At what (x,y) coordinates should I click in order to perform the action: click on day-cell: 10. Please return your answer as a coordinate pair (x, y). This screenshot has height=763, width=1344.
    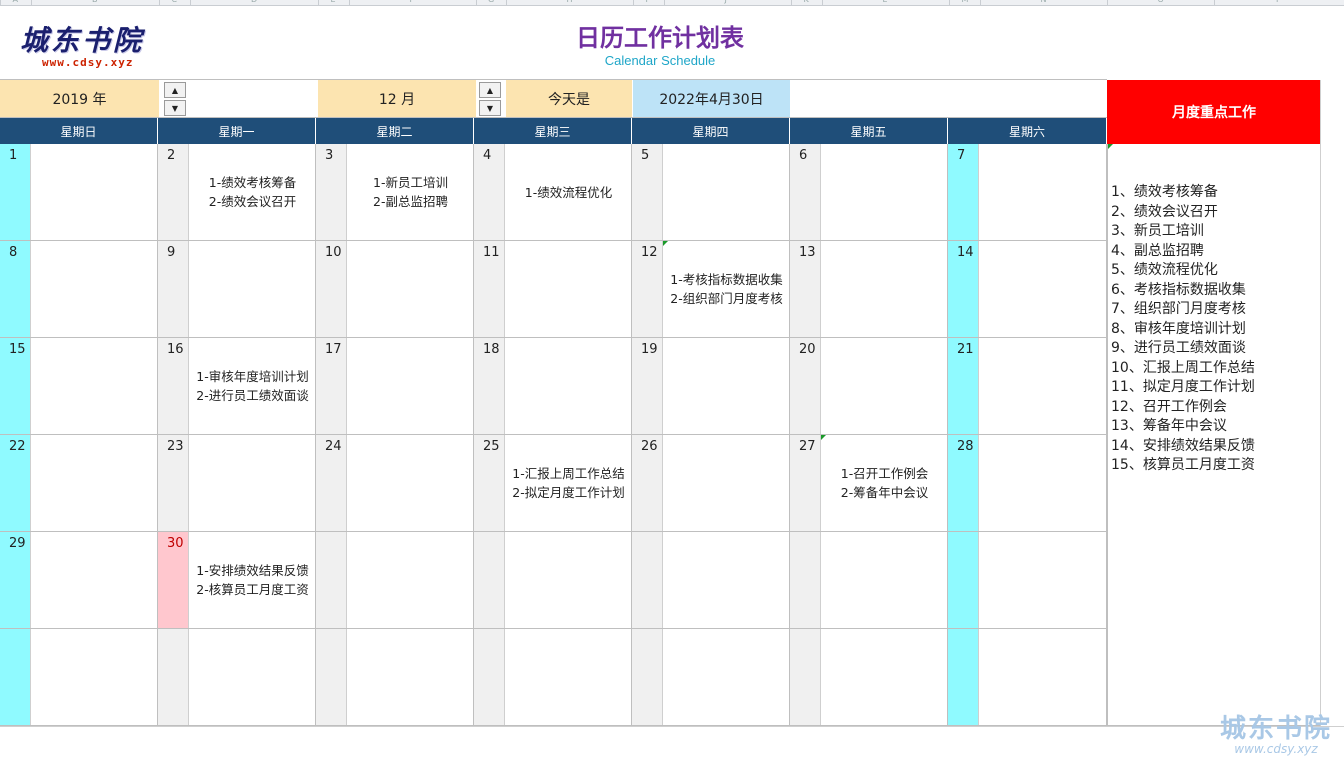
    Looking at the image, I should click on (395, 289).